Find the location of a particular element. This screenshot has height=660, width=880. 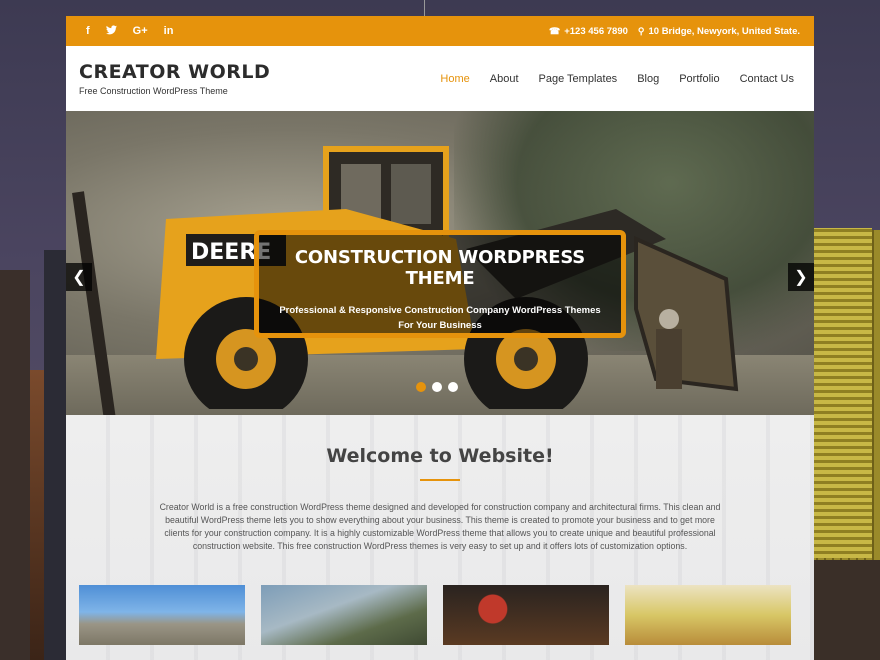

address-text: 10 Bridge, Newyork, United State. is located at coordinates (724, 31).